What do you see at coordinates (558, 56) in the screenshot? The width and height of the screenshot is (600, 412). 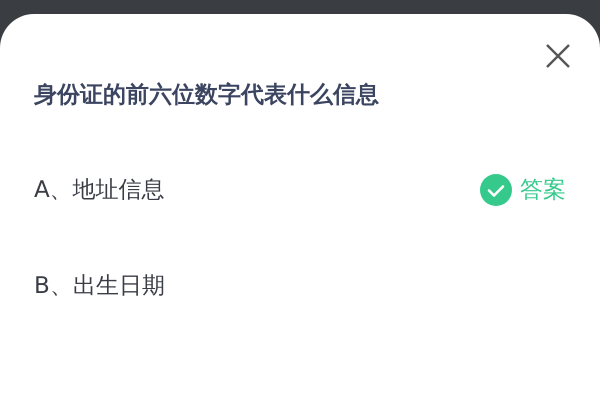 I see `close-button` at bounding box center [558, 56].